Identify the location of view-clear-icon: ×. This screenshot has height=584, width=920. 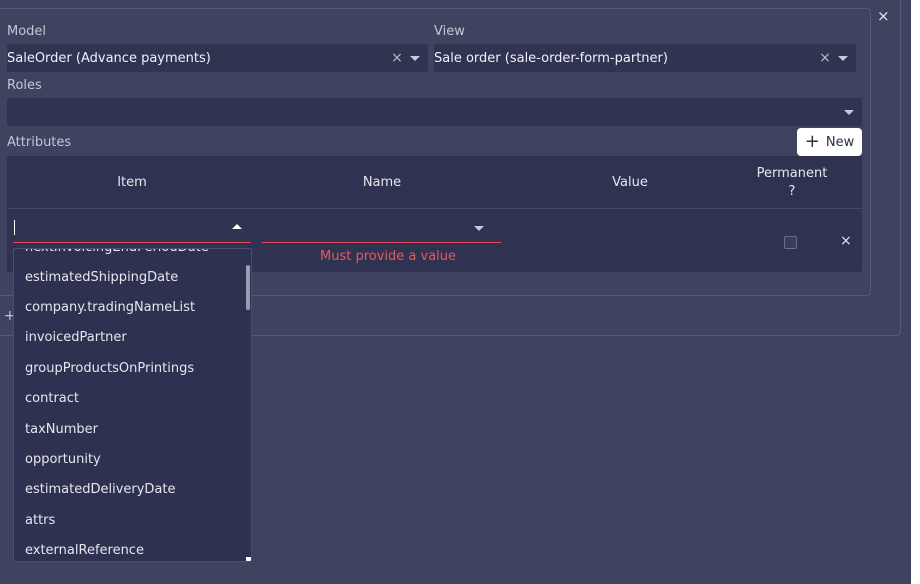
(825, 58).